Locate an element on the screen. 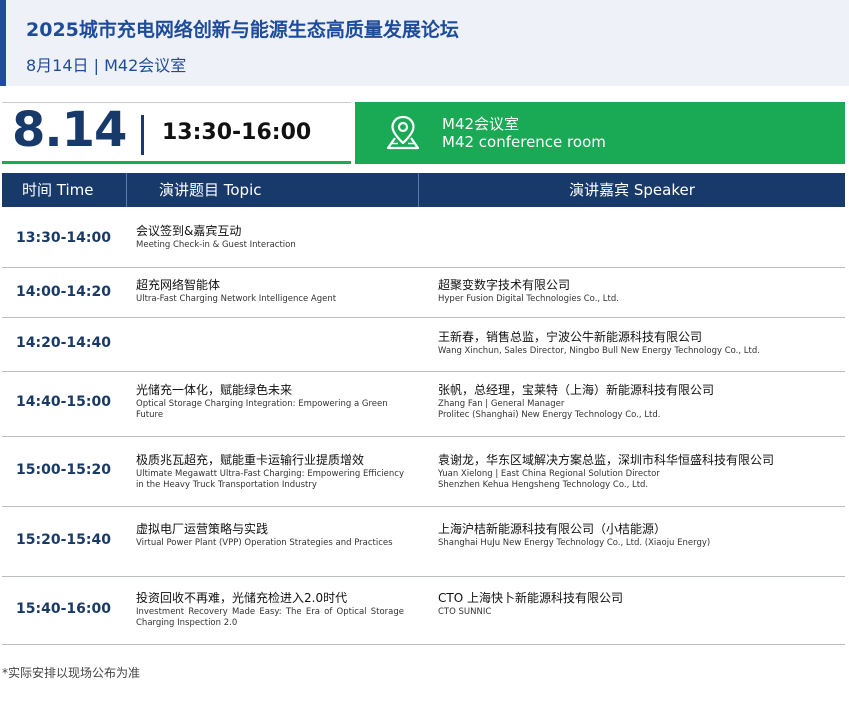  page-title: 2025城市充电网络创新与能源生态高质量发展论坛 is located at coordinates (242, 30).